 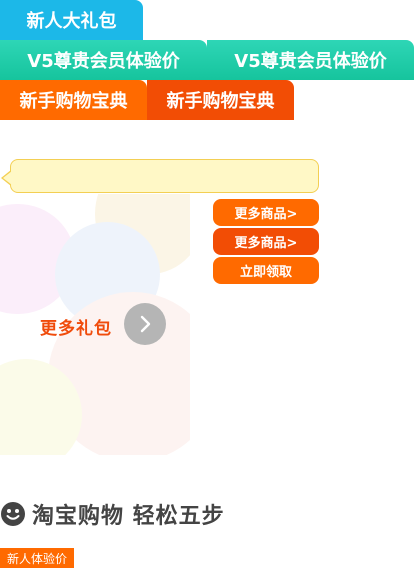 I want to click on tab-new-user-gift: 新人大礼包, so click(x=71, y=20).